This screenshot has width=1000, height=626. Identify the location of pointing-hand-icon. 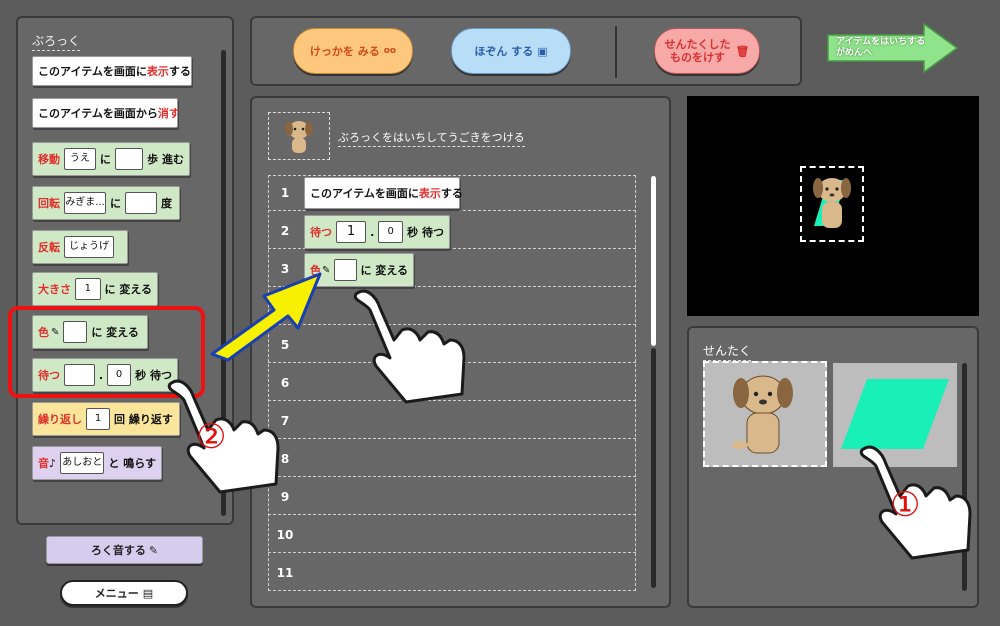
(409, 346).